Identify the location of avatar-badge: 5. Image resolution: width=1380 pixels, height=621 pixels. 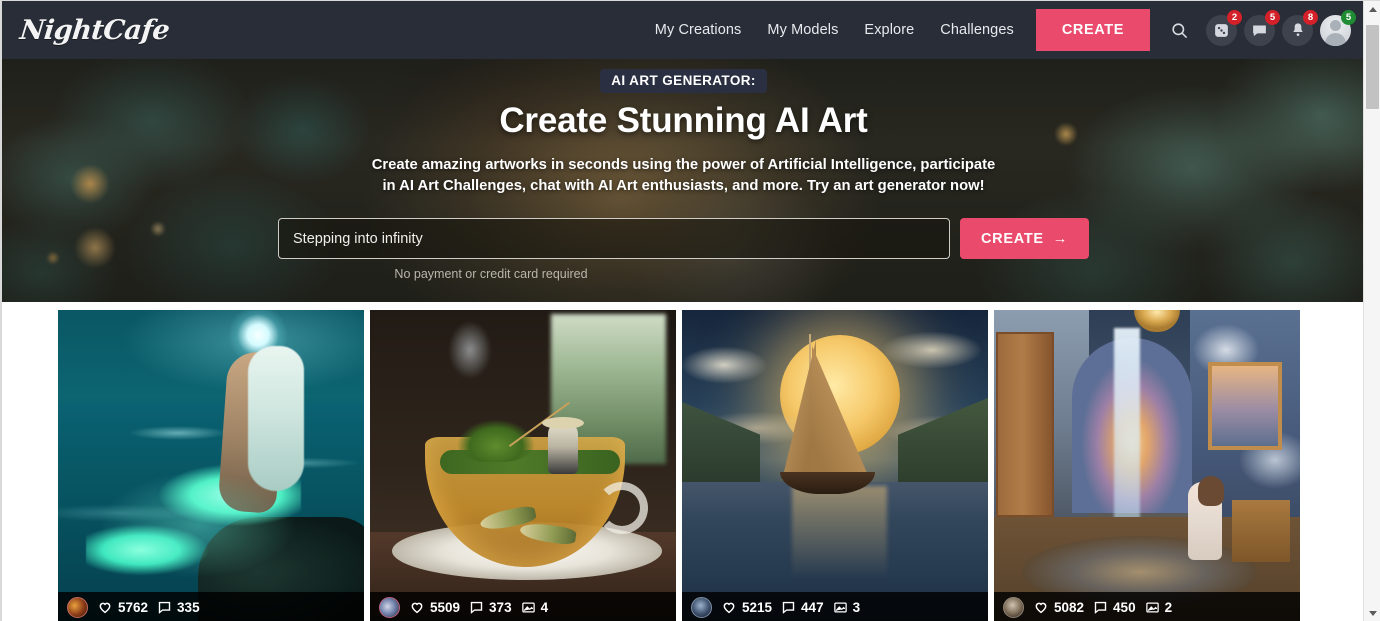
(1348, 17).